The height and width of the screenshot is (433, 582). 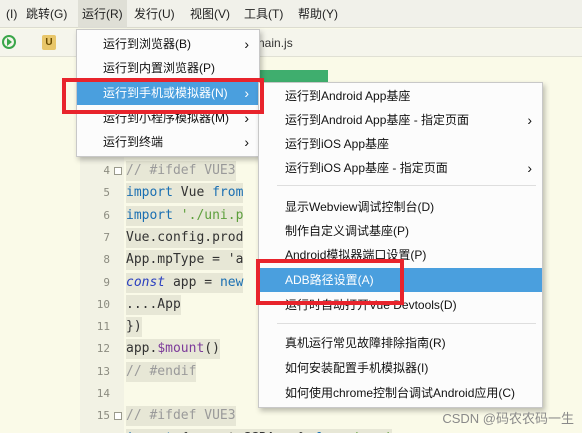 What do you see at coordinates (106, 170) in the screenshot?
I see `line-number: 4` at bounding box center [106, 170].